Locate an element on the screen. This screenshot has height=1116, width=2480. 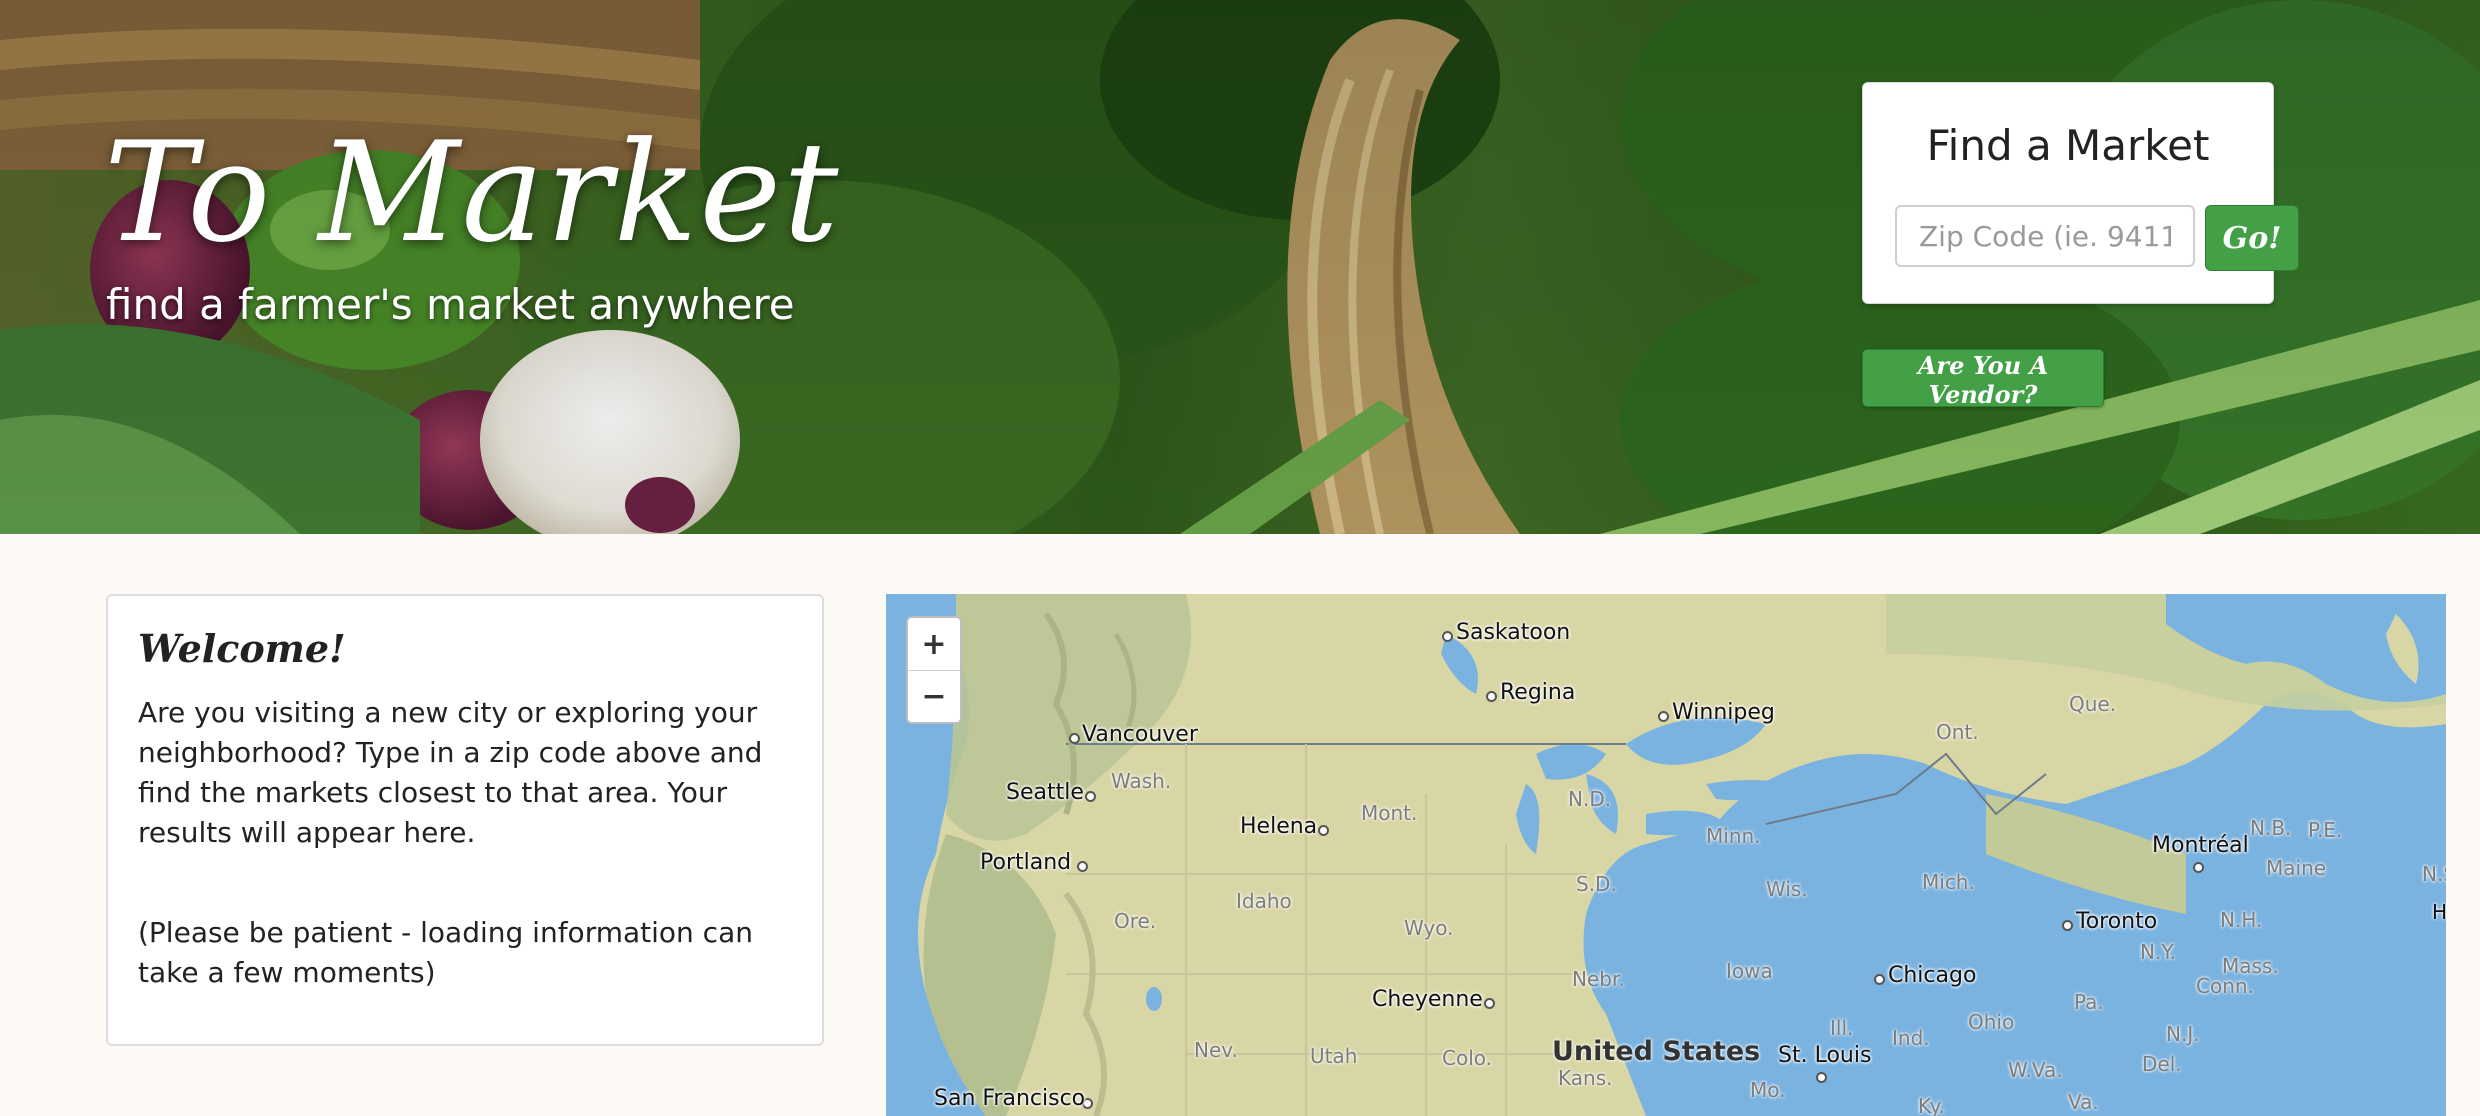
region-label: Ill. is located at coordinates (1842, 1028).